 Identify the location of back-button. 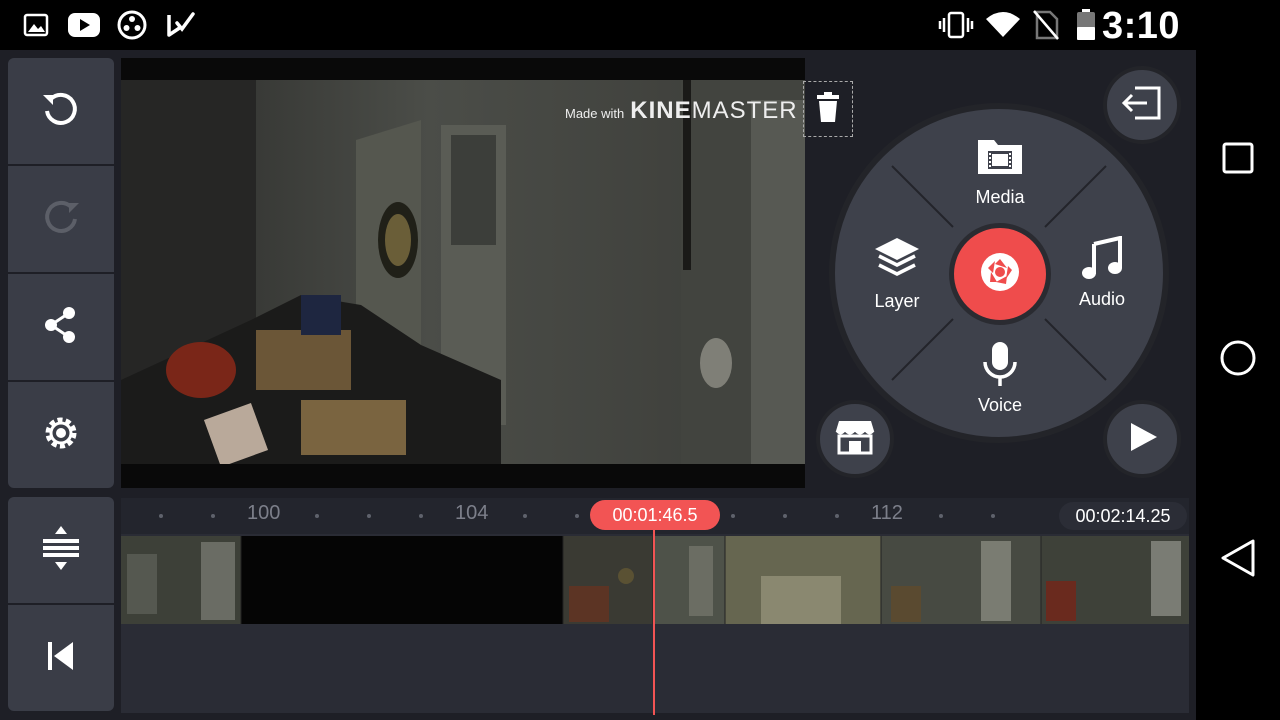
(1238, 560).